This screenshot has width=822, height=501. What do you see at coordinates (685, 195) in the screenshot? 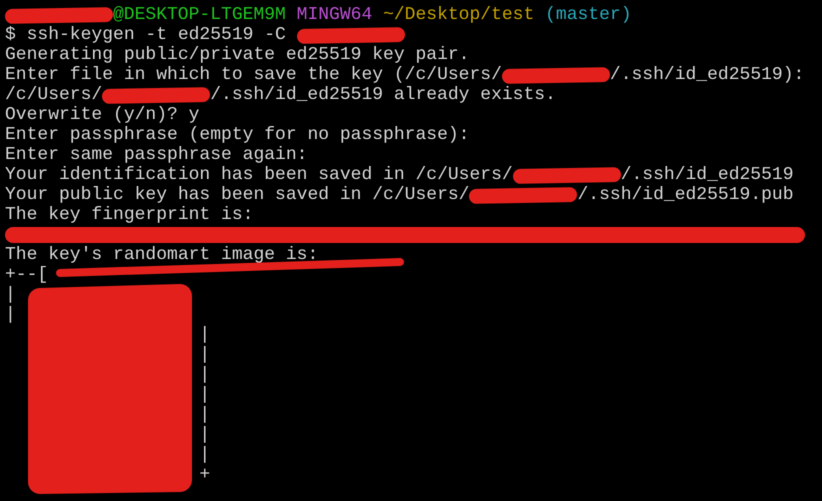
I see `terminal-text: /.ssh/id_ed25519.pub` at bounding box center [685, 195].